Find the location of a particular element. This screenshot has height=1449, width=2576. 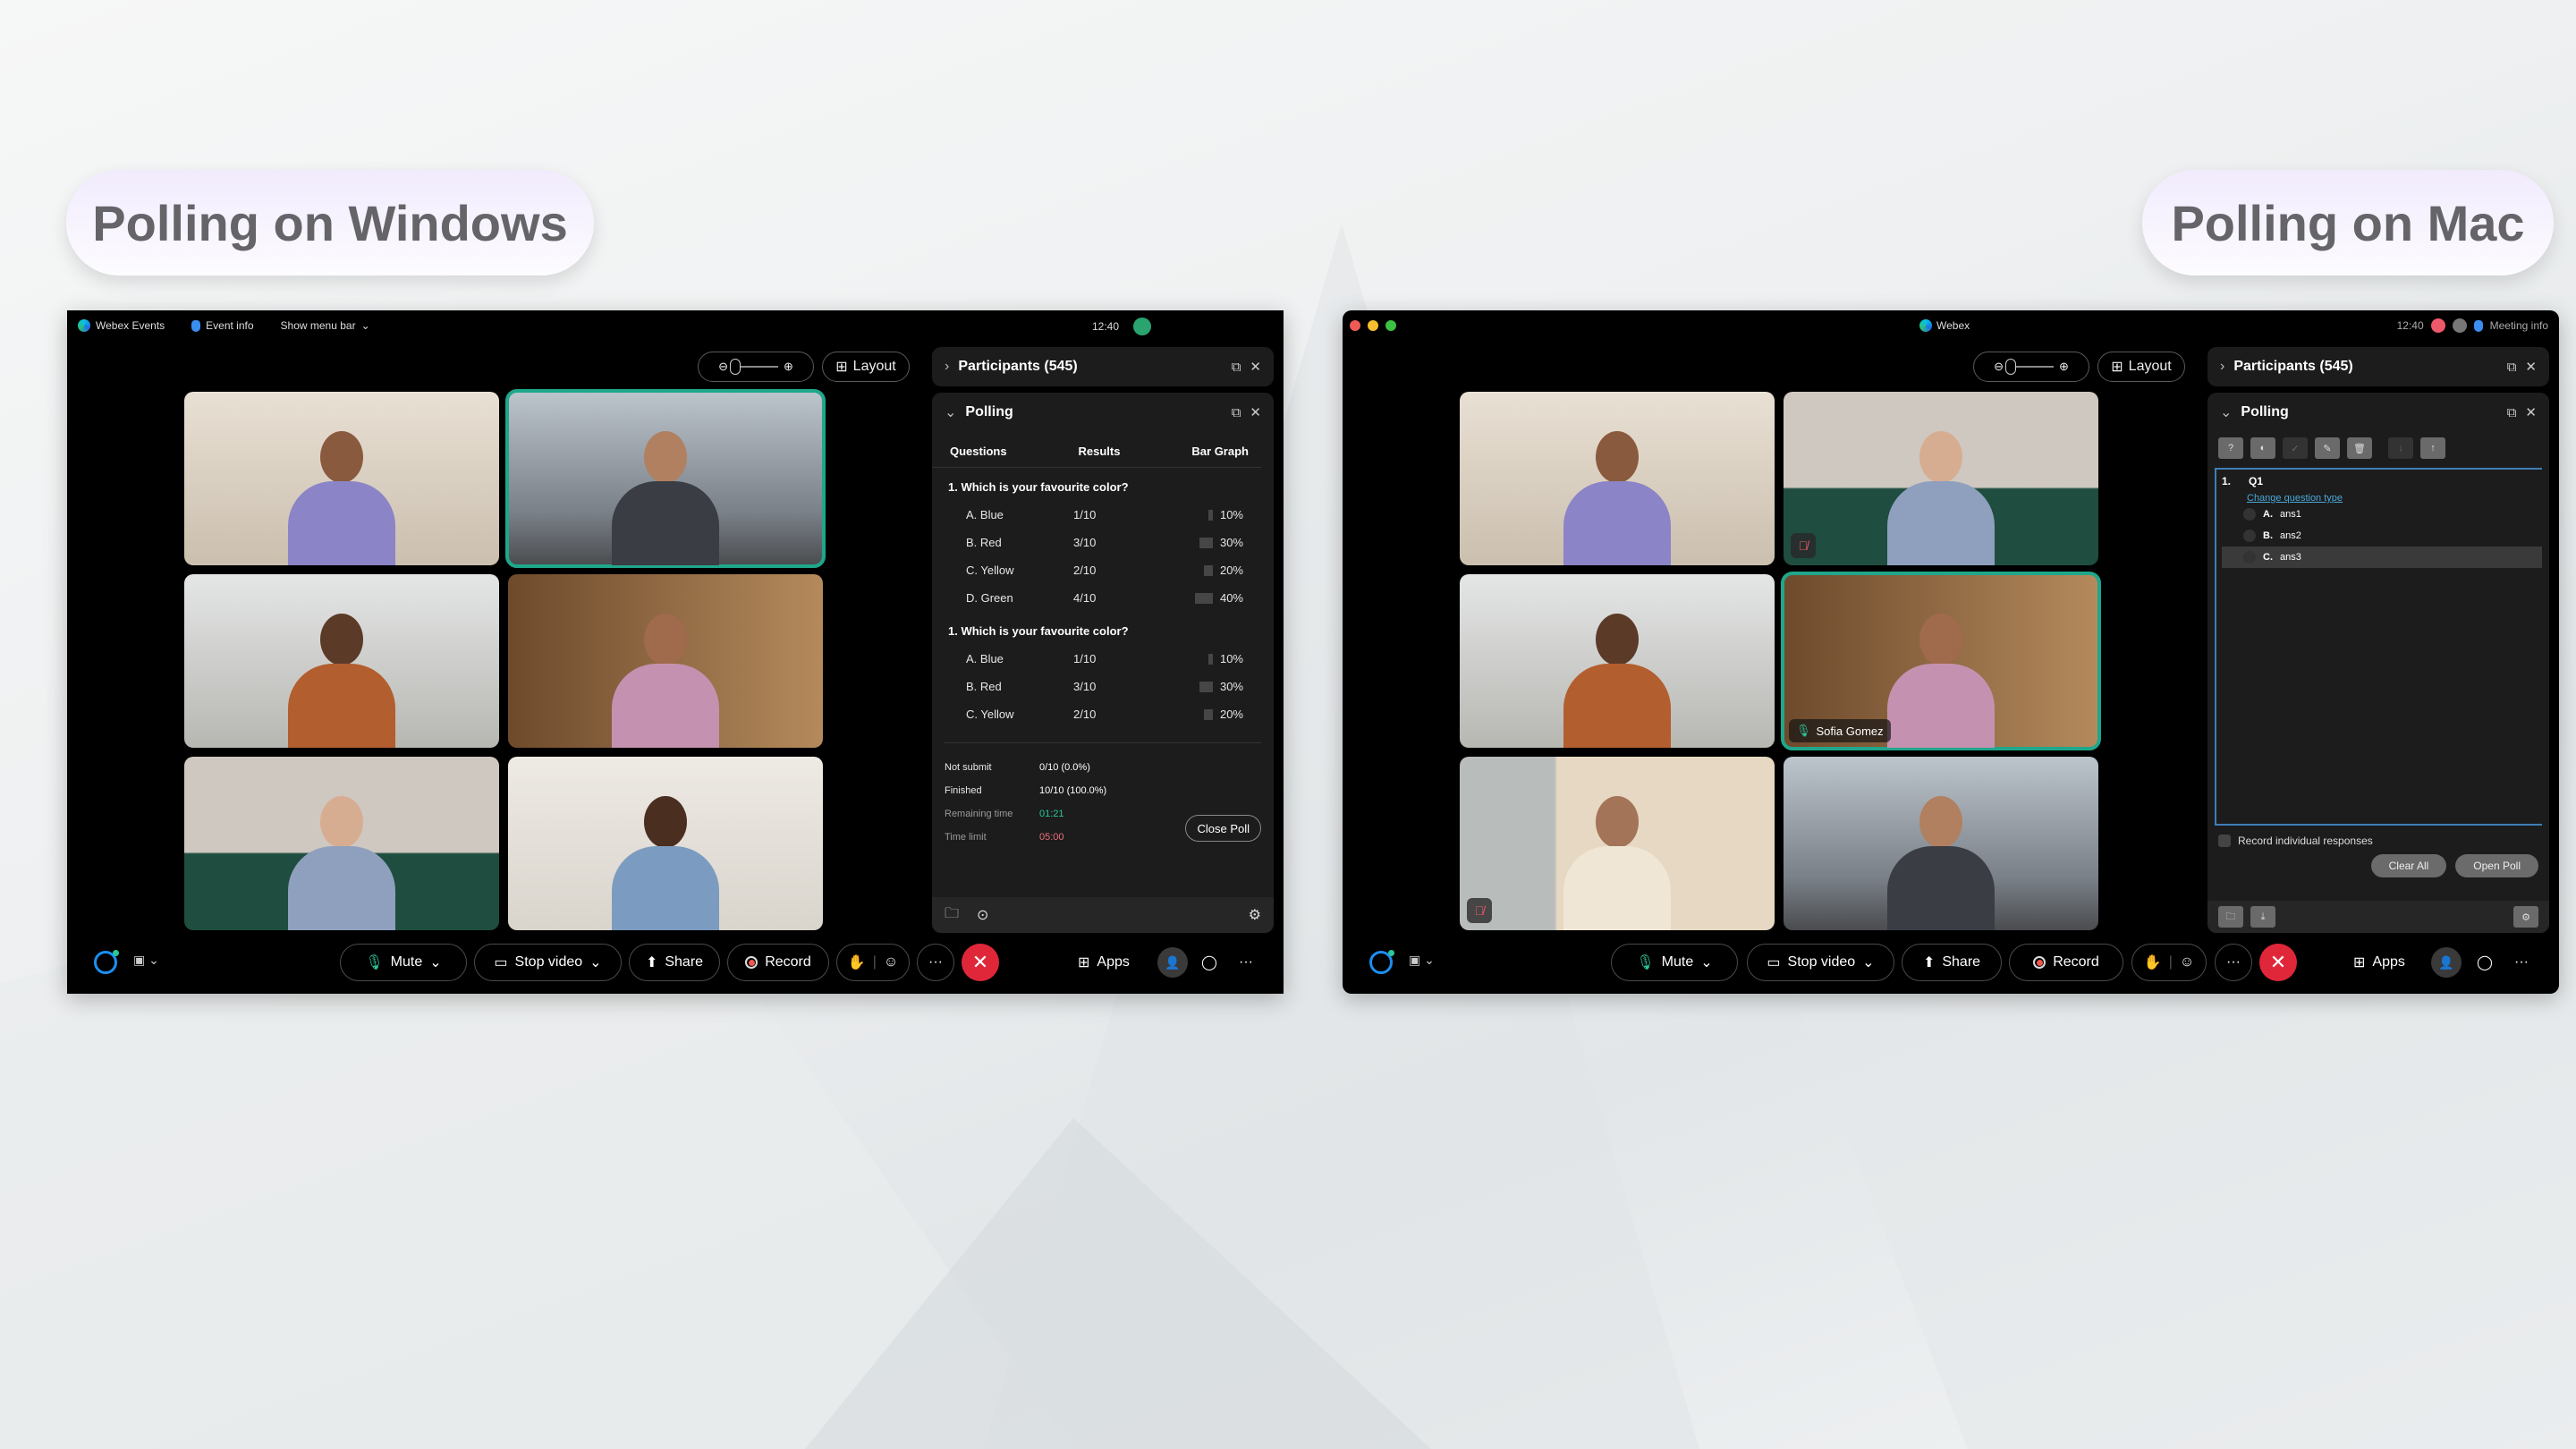

save-icon: ⤓ is located at coordinates (2262, 917).